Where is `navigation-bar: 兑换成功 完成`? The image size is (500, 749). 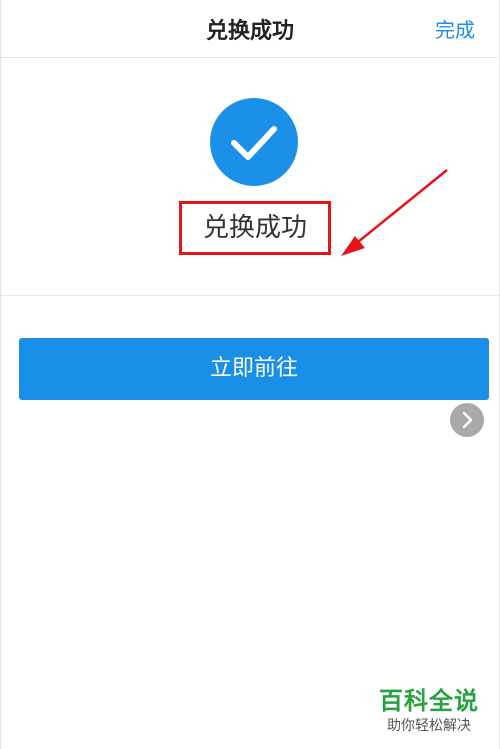
navigation-bar: 兑换成功 完成 is located at coordinates (250, 29).